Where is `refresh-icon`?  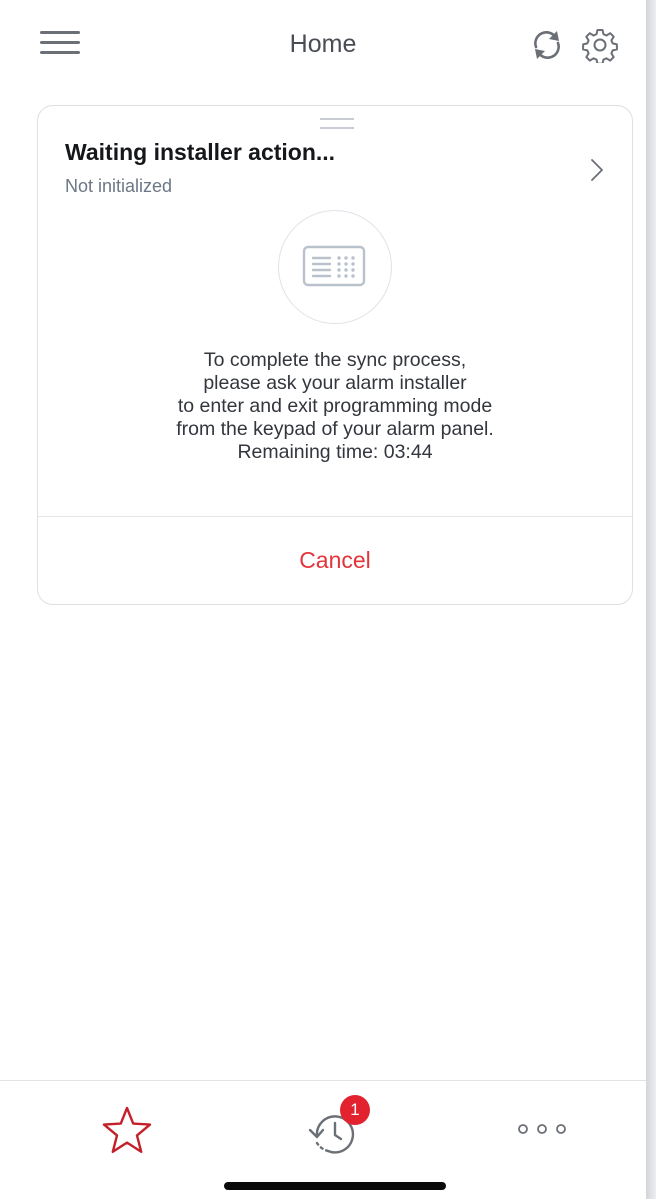 refresh-icon is located at coordinates (547, 45).